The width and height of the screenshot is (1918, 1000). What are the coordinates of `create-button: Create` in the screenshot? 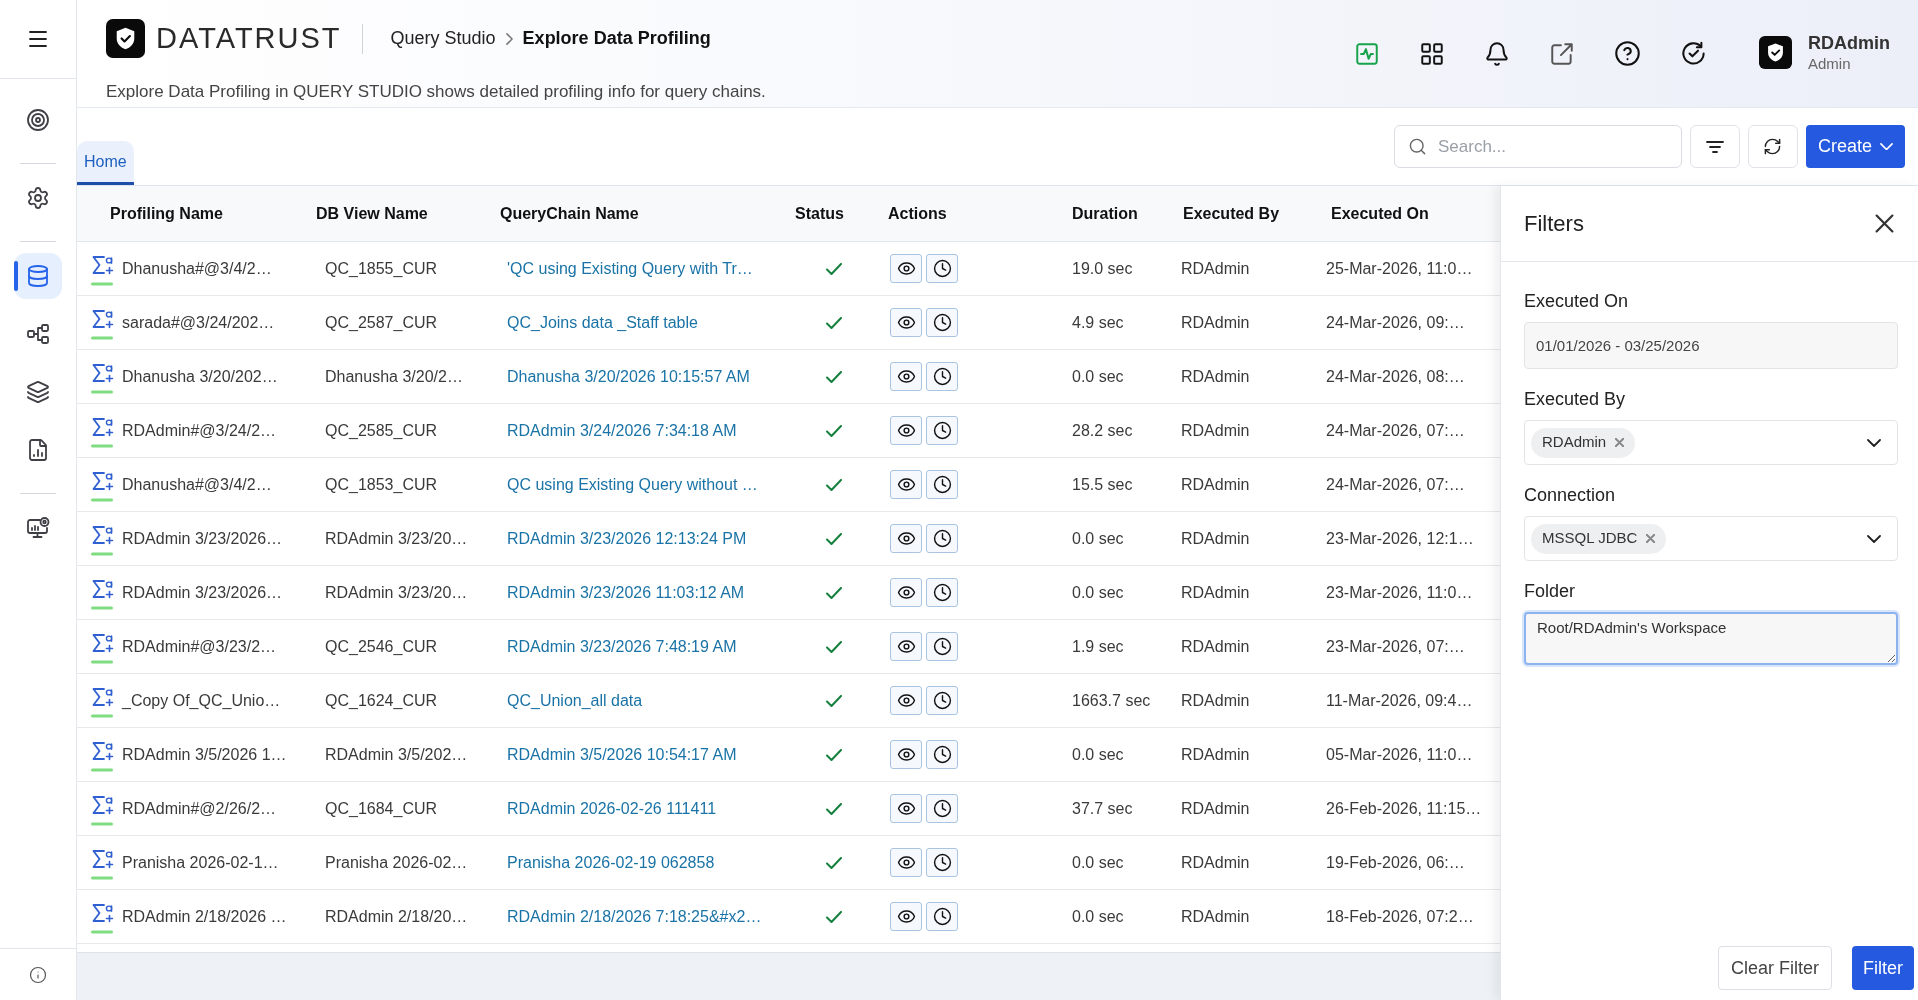 It's located at (1855, 146).